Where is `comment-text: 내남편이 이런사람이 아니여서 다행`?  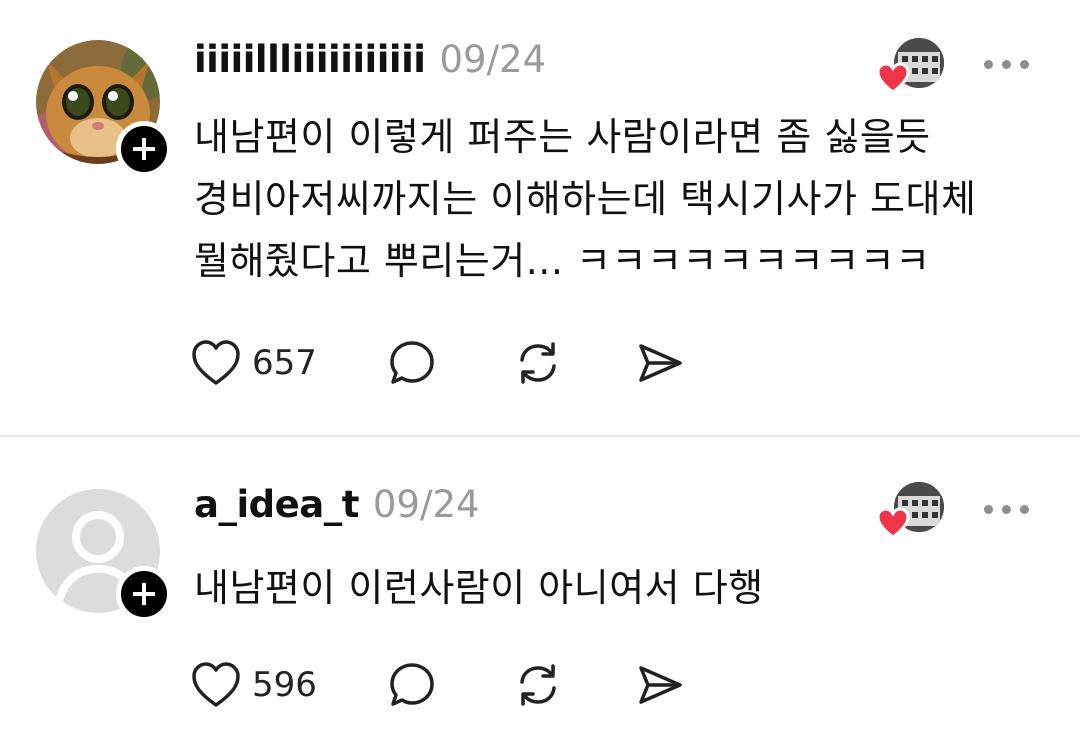 comment-text: 내남편이 이런사람이 아니여서 다행 is located at coordinates (624, 588).